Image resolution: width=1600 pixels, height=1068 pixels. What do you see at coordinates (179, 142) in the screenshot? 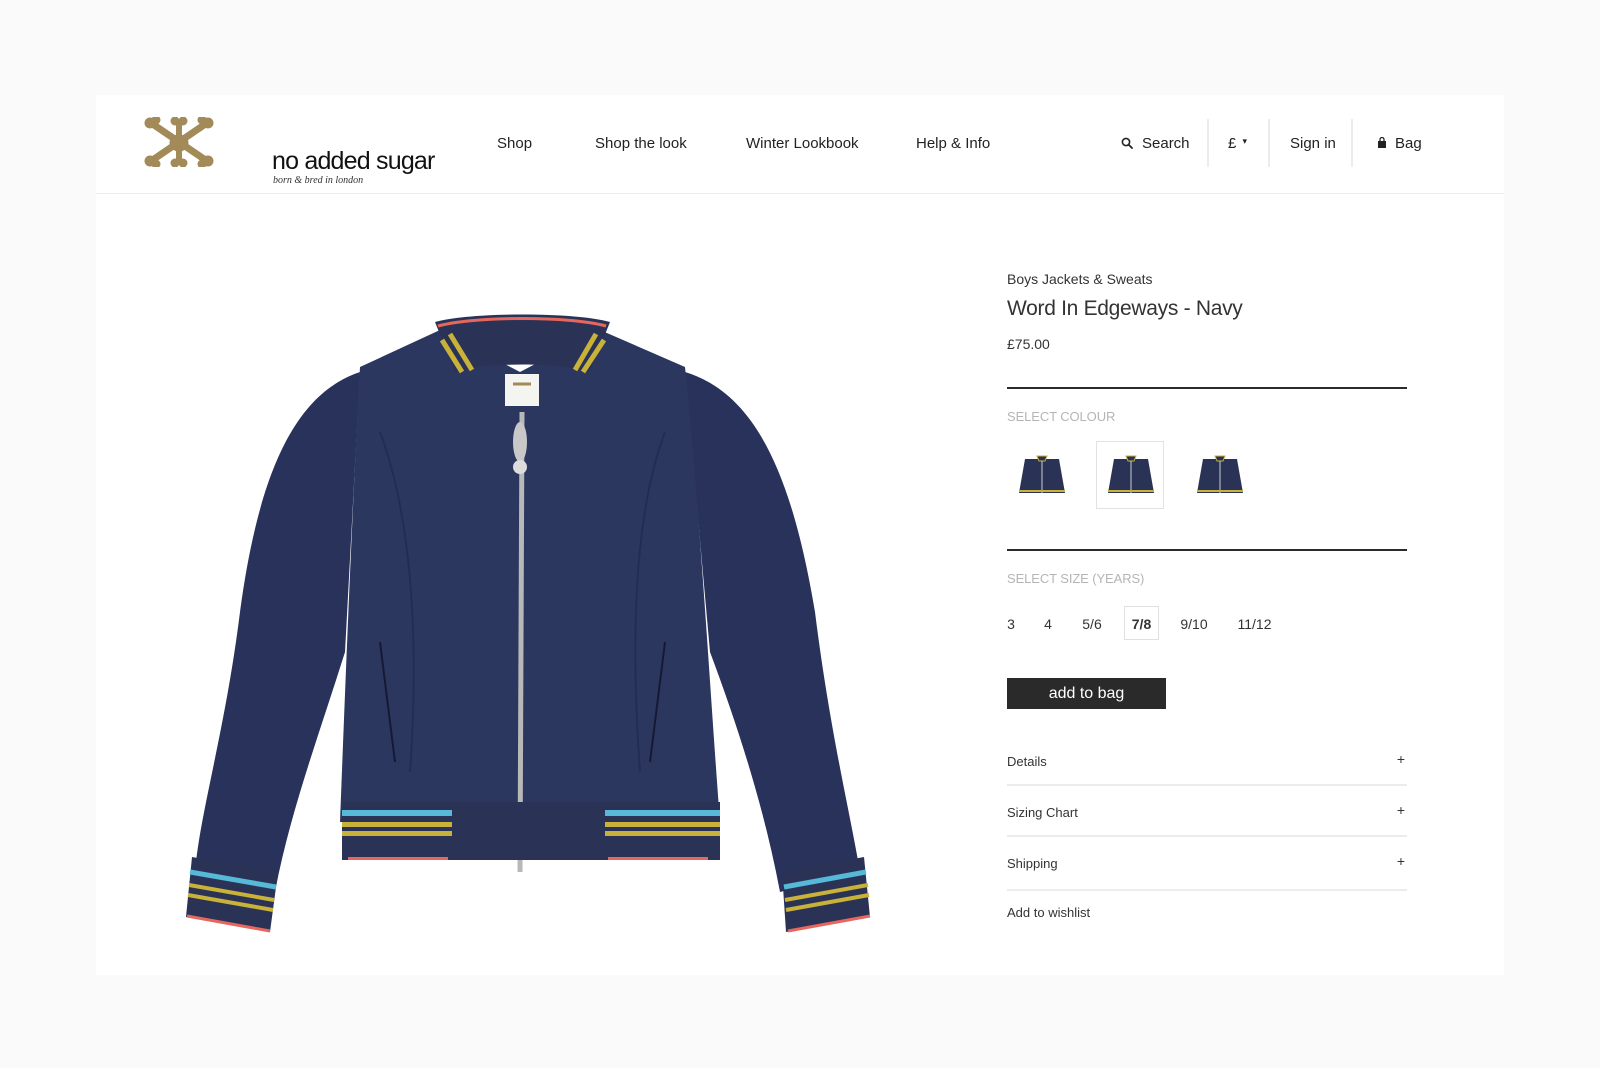
I see `crossbones-logo-icon` at bounding box center [179, 142].